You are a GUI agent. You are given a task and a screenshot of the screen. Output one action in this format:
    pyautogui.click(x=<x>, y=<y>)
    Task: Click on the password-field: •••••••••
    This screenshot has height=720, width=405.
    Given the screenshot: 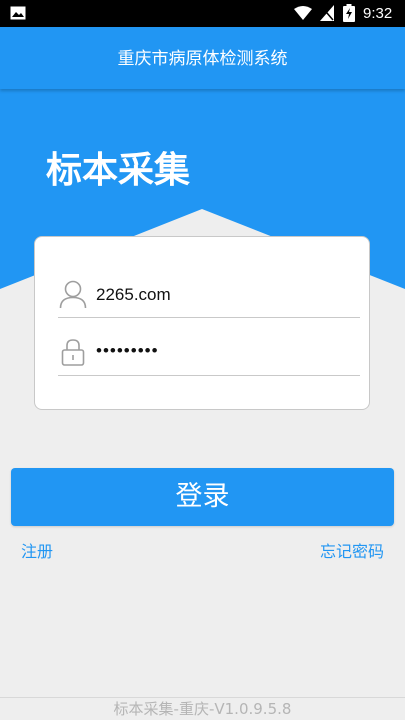 What is the action you would take?
    pyautogui.click(x=209, y=354)
    